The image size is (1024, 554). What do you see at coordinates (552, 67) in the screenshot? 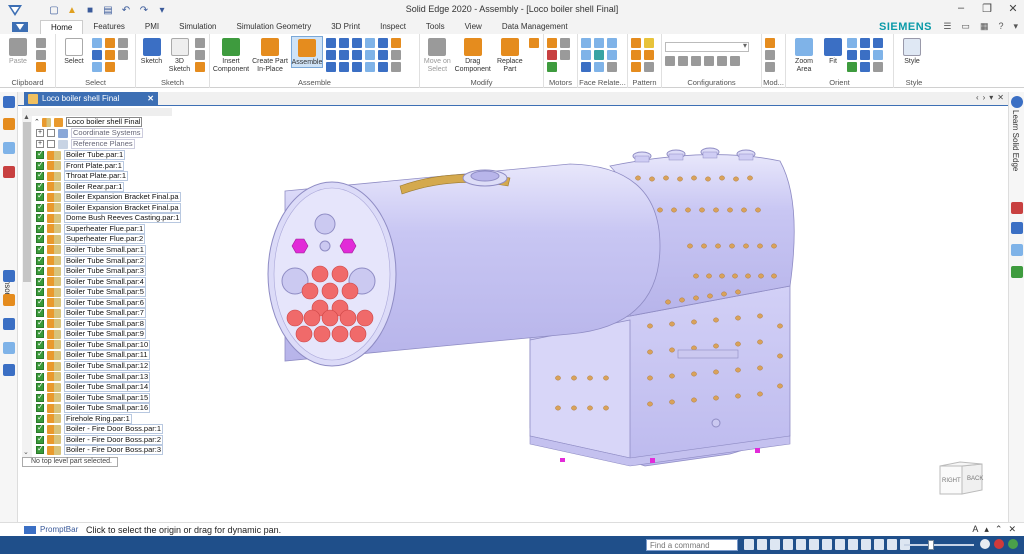
I see `motor-play-icon` at bounding box center [552, 67].